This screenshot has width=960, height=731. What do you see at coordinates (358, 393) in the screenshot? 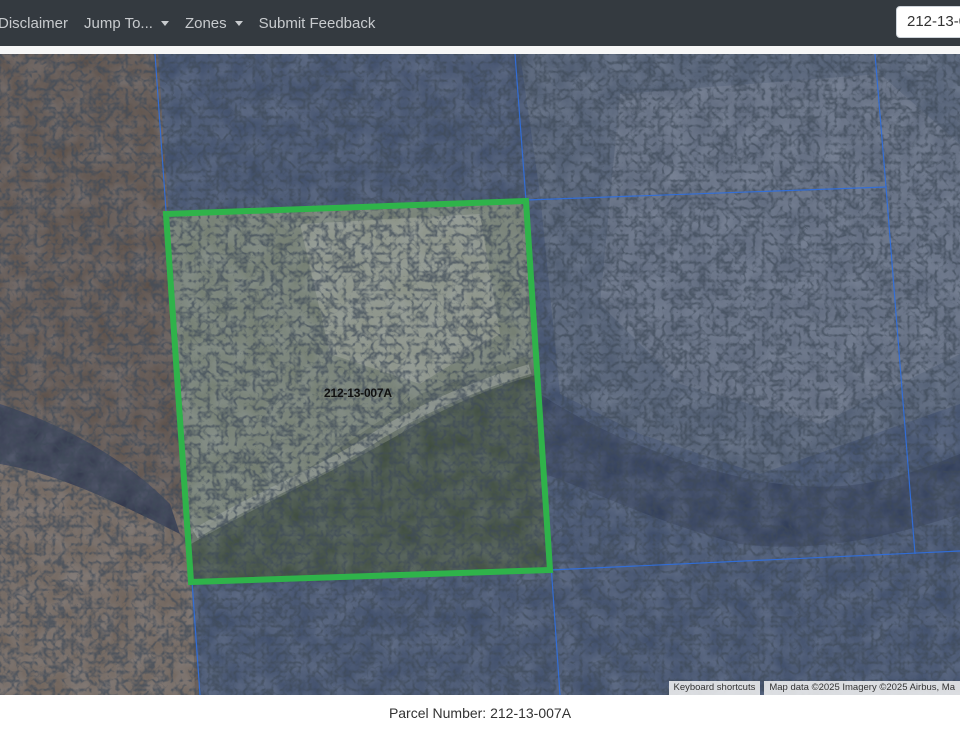
I see `parcel-map-label: 212-13-007A` at bounding box center [358, 393].